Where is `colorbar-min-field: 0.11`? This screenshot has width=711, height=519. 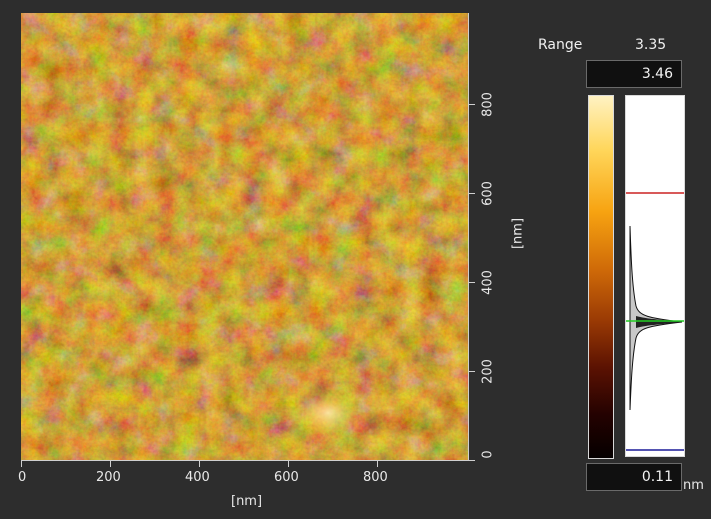
colorbar-min-field: 0.11 is located at coordinates (634, 477).